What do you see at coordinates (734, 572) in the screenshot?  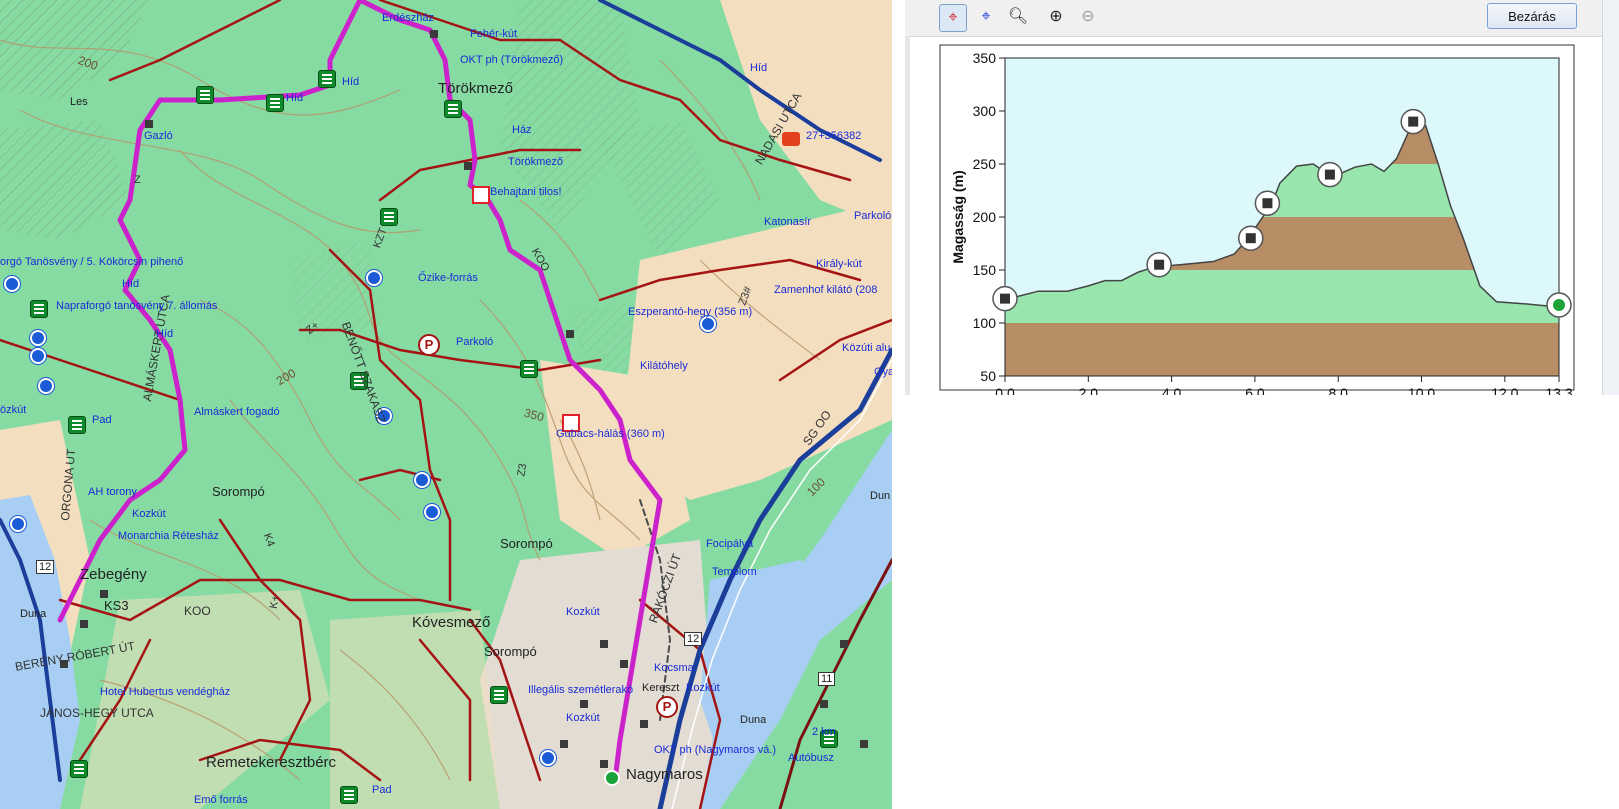 I see `poi-label: Templom` at bounding box center [734, 572].